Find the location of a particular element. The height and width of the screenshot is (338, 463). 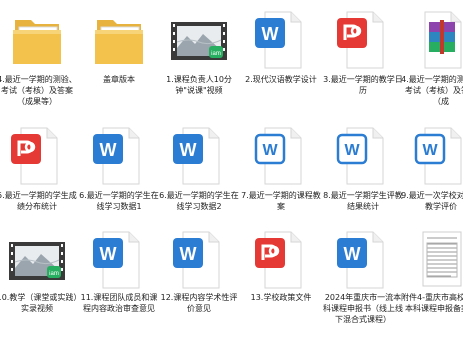

file-name: 9.最近一次学校对课堂教学评价 is located at coordinates (432, 201).